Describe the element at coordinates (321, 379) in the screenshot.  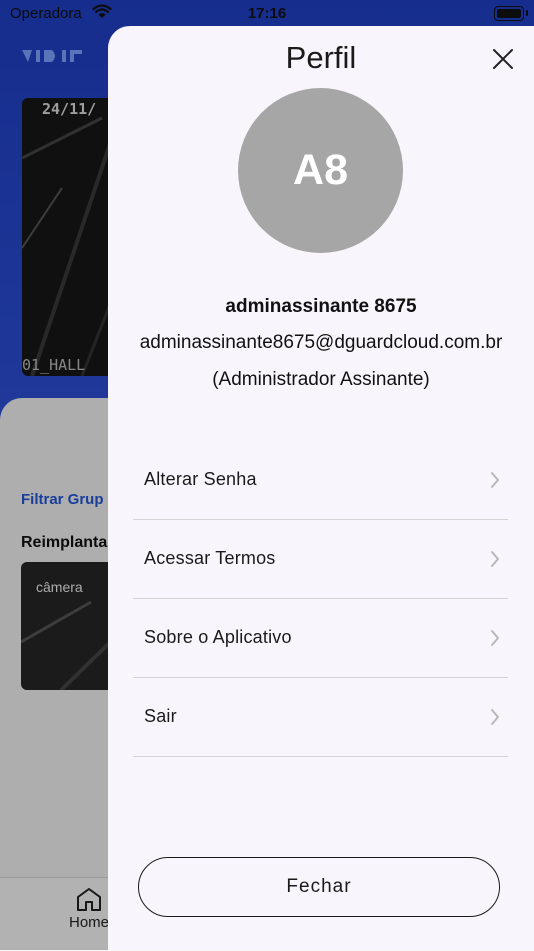
I see `user-role: (Administrador Assinante)` at that location.